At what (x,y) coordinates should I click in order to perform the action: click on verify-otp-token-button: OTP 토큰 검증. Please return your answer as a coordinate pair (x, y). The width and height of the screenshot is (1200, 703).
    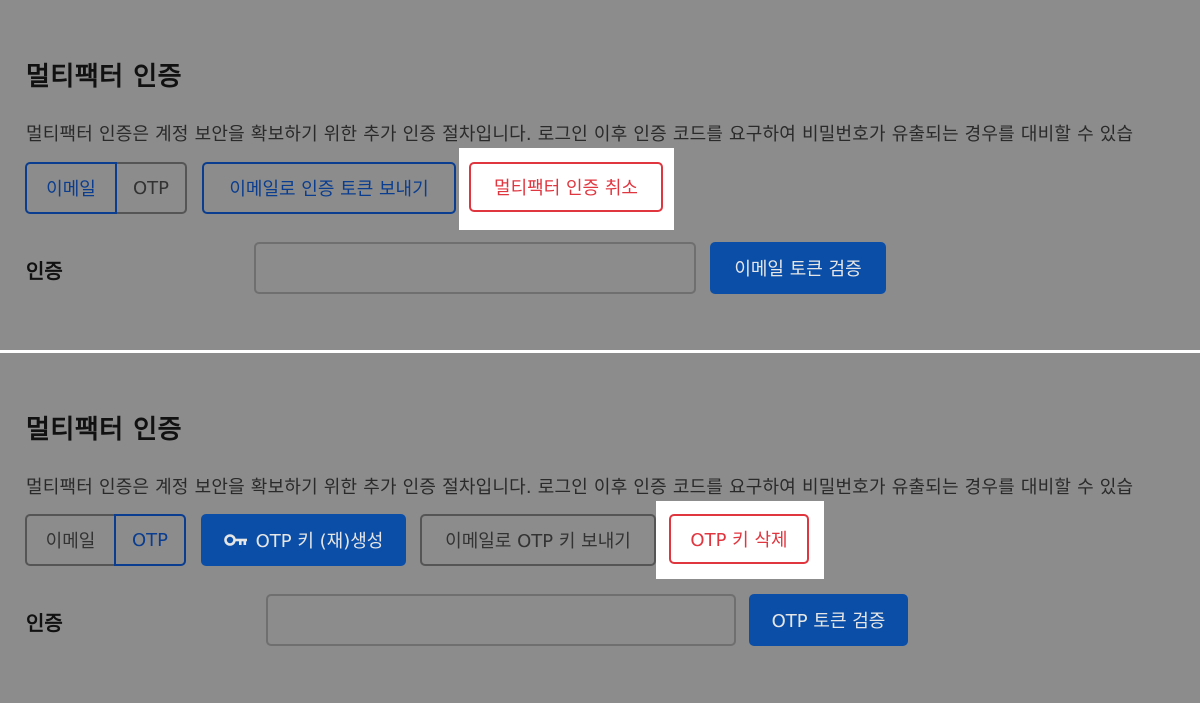
    Looking at the image, I should click on (828, 620).